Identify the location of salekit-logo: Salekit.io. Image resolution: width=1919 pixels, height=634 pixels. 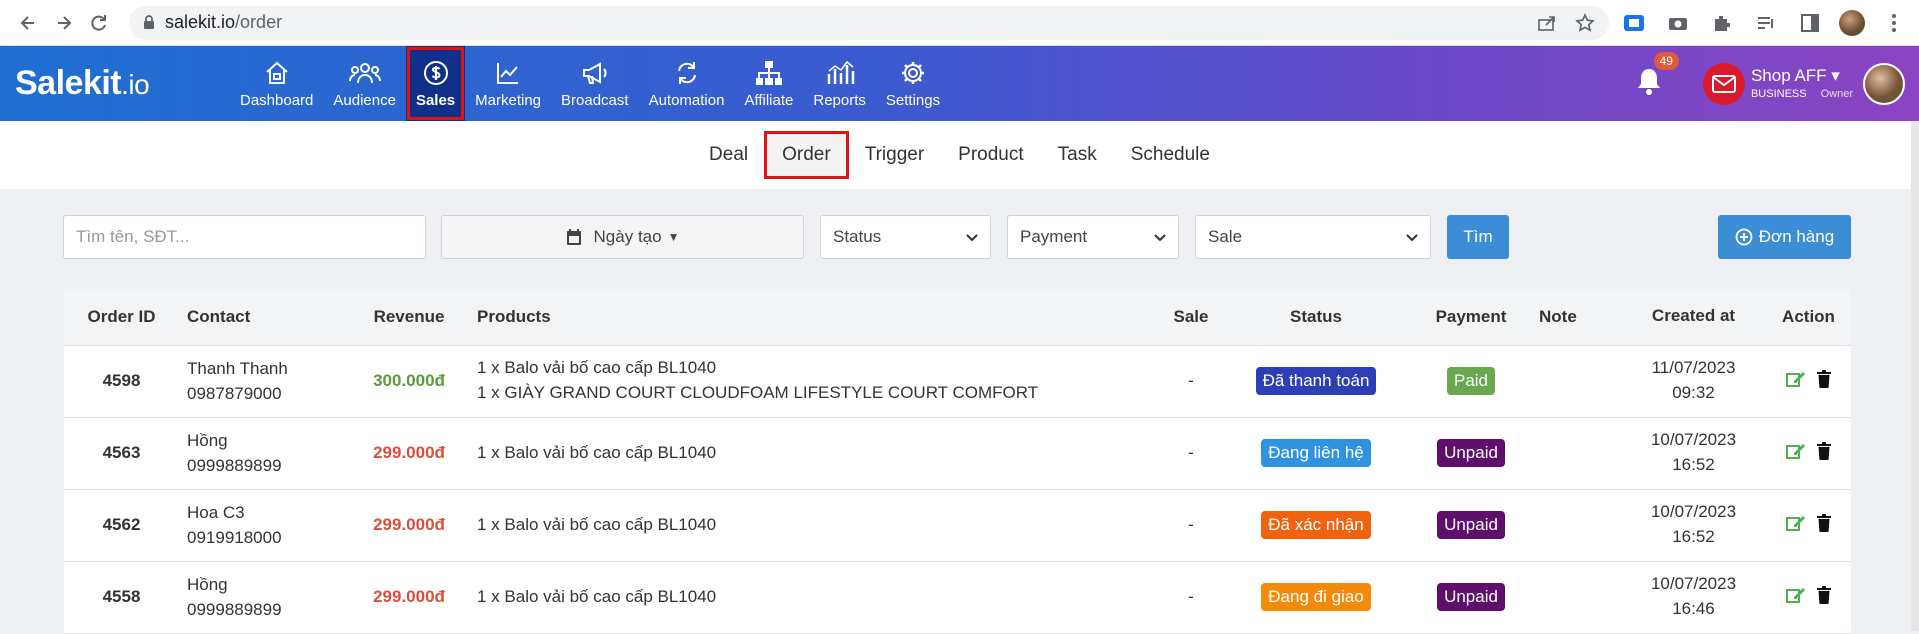
(122, 83).